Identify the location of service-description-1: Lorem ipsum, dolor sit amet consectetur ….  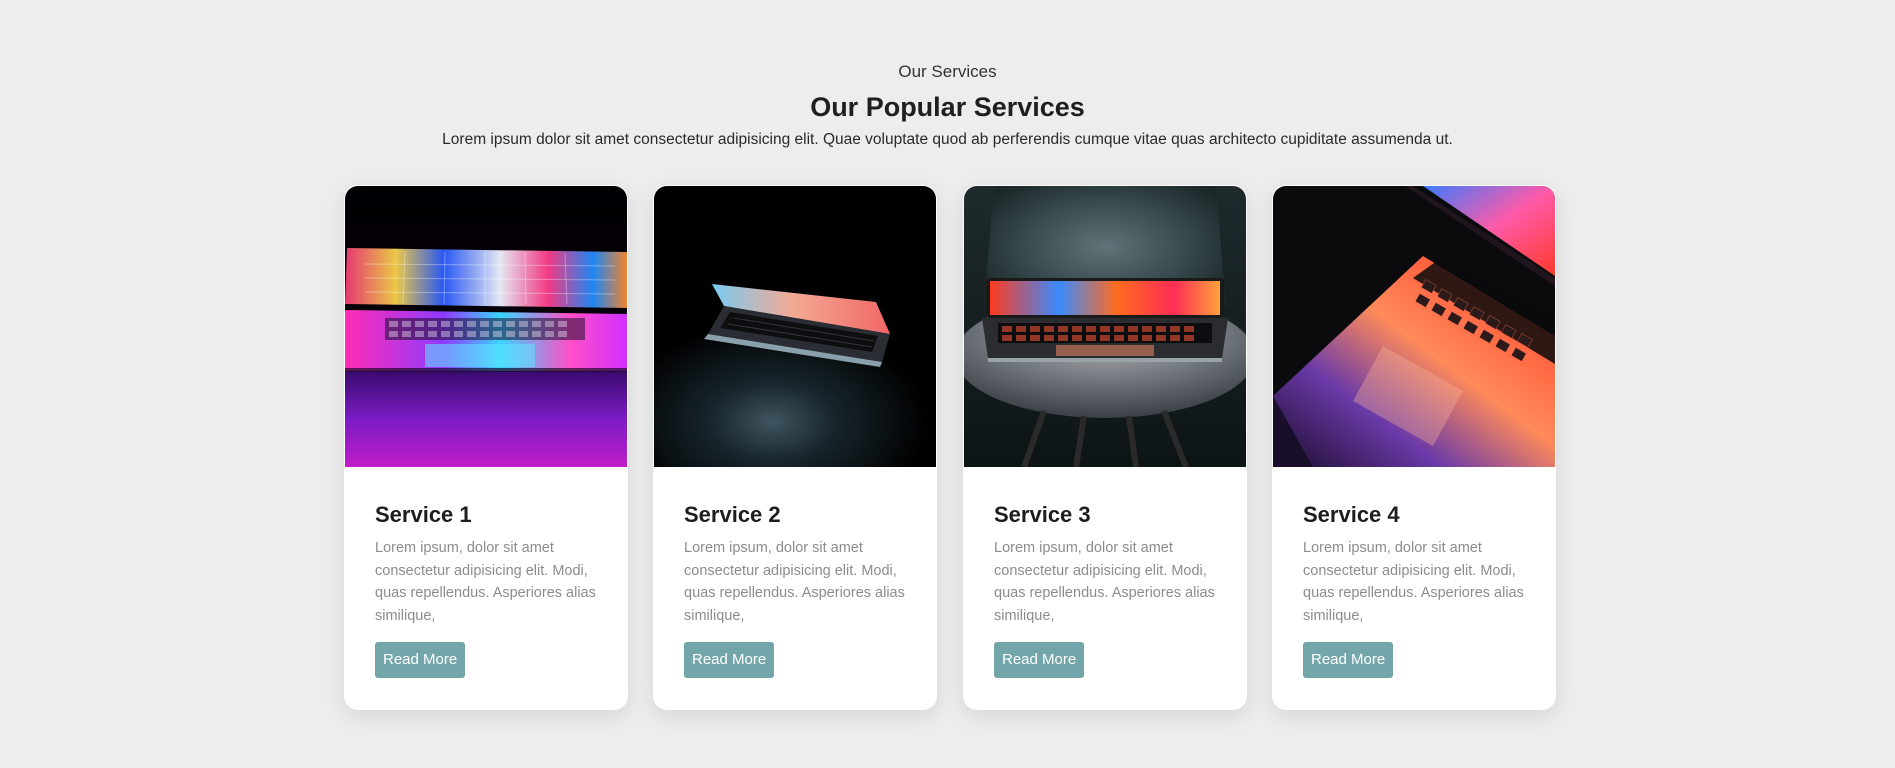
(485, 582).